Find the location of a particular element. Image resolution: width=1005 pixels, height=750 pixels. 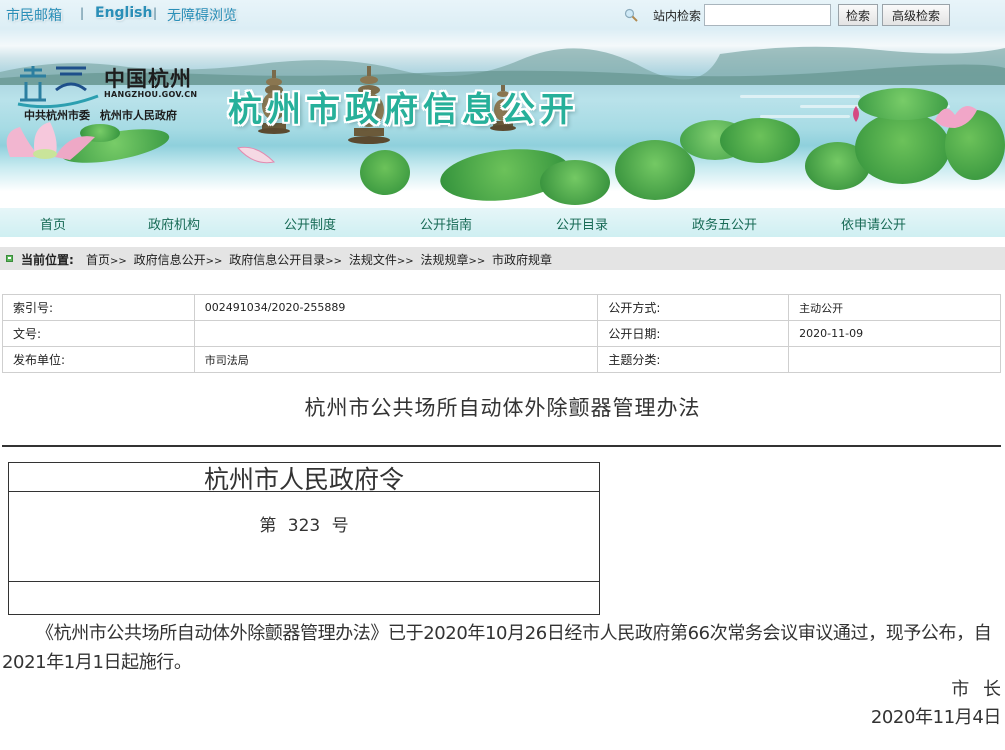

breadcrumb-item: 政府信息公开目录 is located at coordinates (277, 260).